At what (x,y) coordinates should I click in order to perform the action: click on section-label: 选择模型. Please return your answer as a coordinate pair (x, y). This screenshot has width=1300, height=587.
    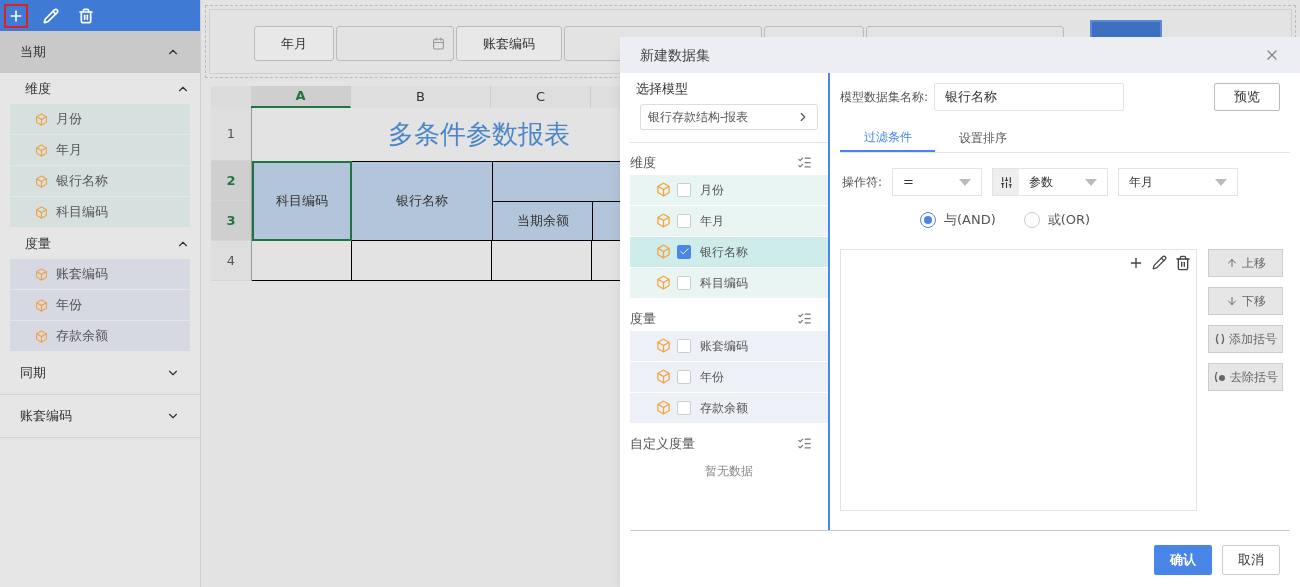
    Looking at the image, I should click on (662, 89).